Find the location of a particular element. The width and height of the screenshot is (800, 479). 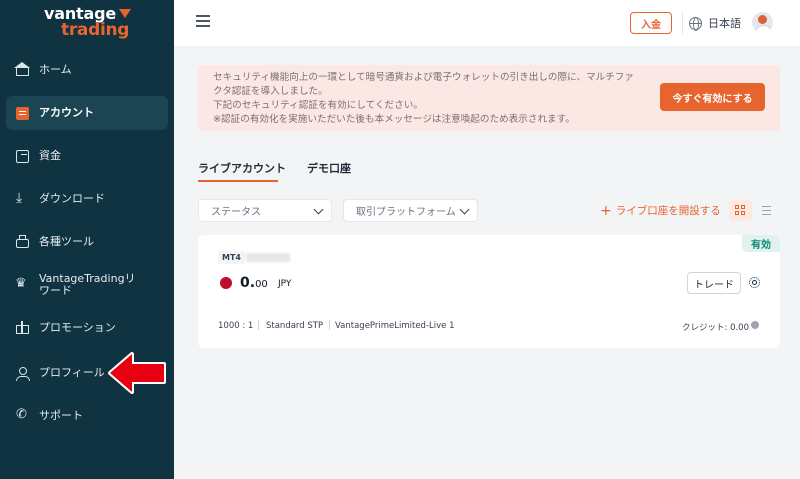

balance: 0.00 is located at coordinates (254, 283).